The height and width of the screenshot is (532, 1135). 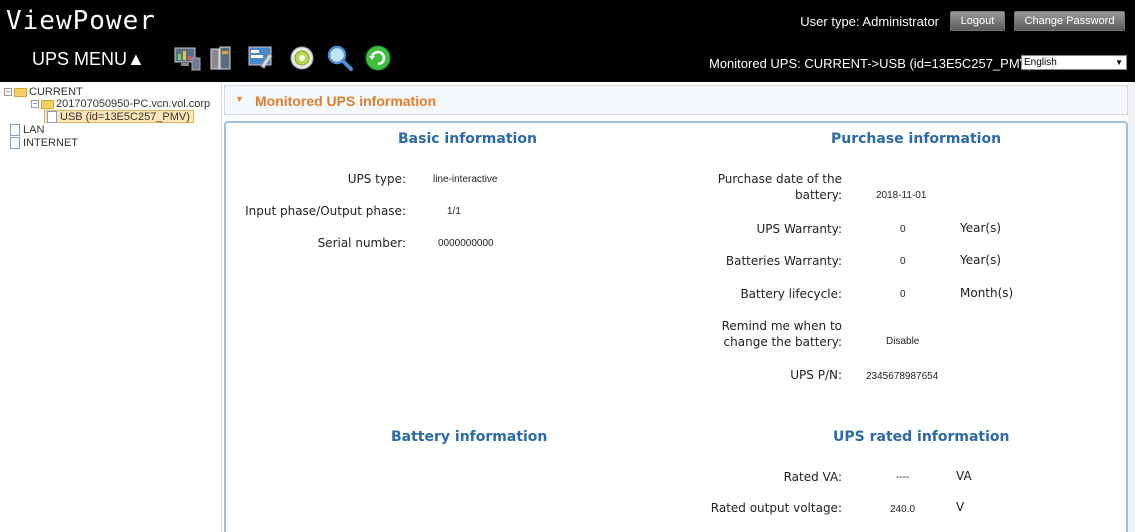 I want to click on phase-label: Input phase/Output phase:, so click(x=325, y=211).